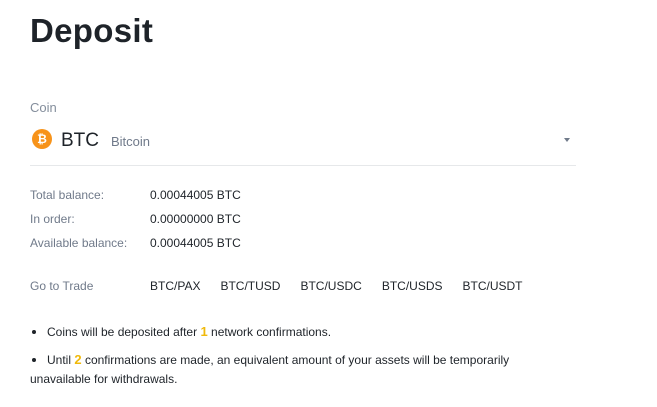 This screenshot has height=407, width=657. Describe the element at coordinates (303, 145) in the screenshot. I see `coin-select-dropdown: ₿ BTC Bitcoin` at that location.